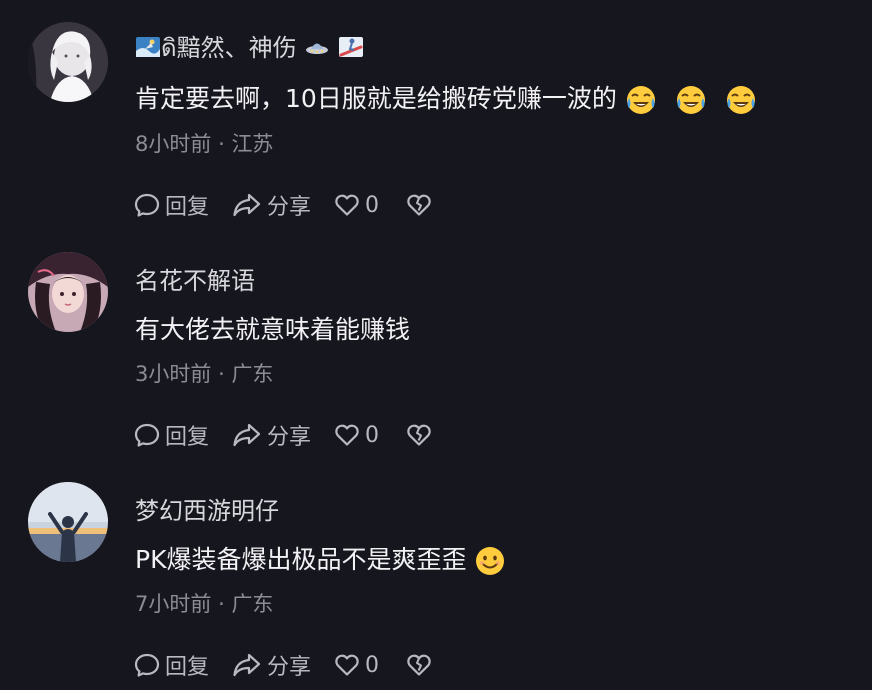  I want to click on comment-text: 肯定要去啊，10日服就是给搬砖党赚一波的, so click(446, 99).